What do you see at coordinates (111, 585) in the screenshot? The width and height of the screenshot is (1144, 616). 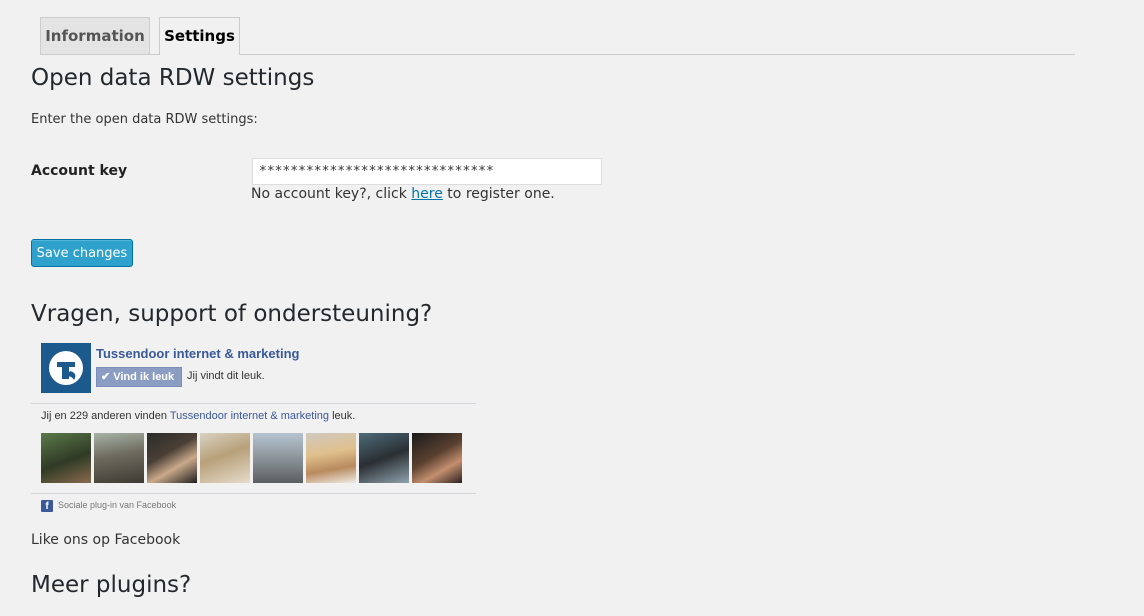 I see `more-plugins-heading: Meer plugins?` at bounding box center [111, 585].